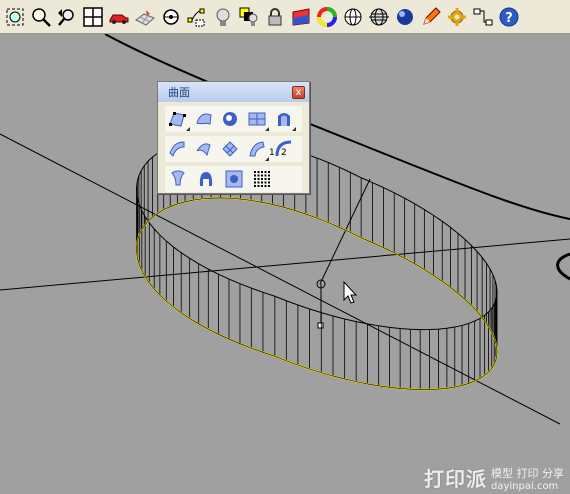 The height and width of the screenshot is (494, 570). What do you see at coordinates (525, 486) in the screenshot?
I see `watermark-url: dayinpai.com` at bounding box center [525, 486].